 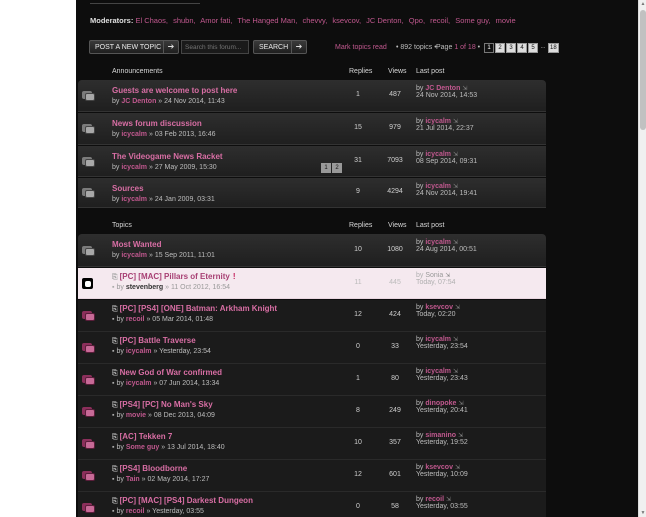 I want to click on last-post-date: Yesterday, 20:41, so click(x=442, y=410).